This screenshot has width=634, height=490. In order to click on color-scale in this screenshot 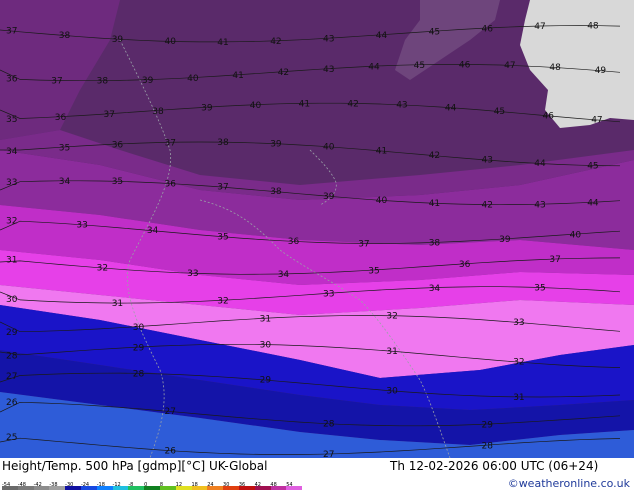, I will do `click(152, 488)`.